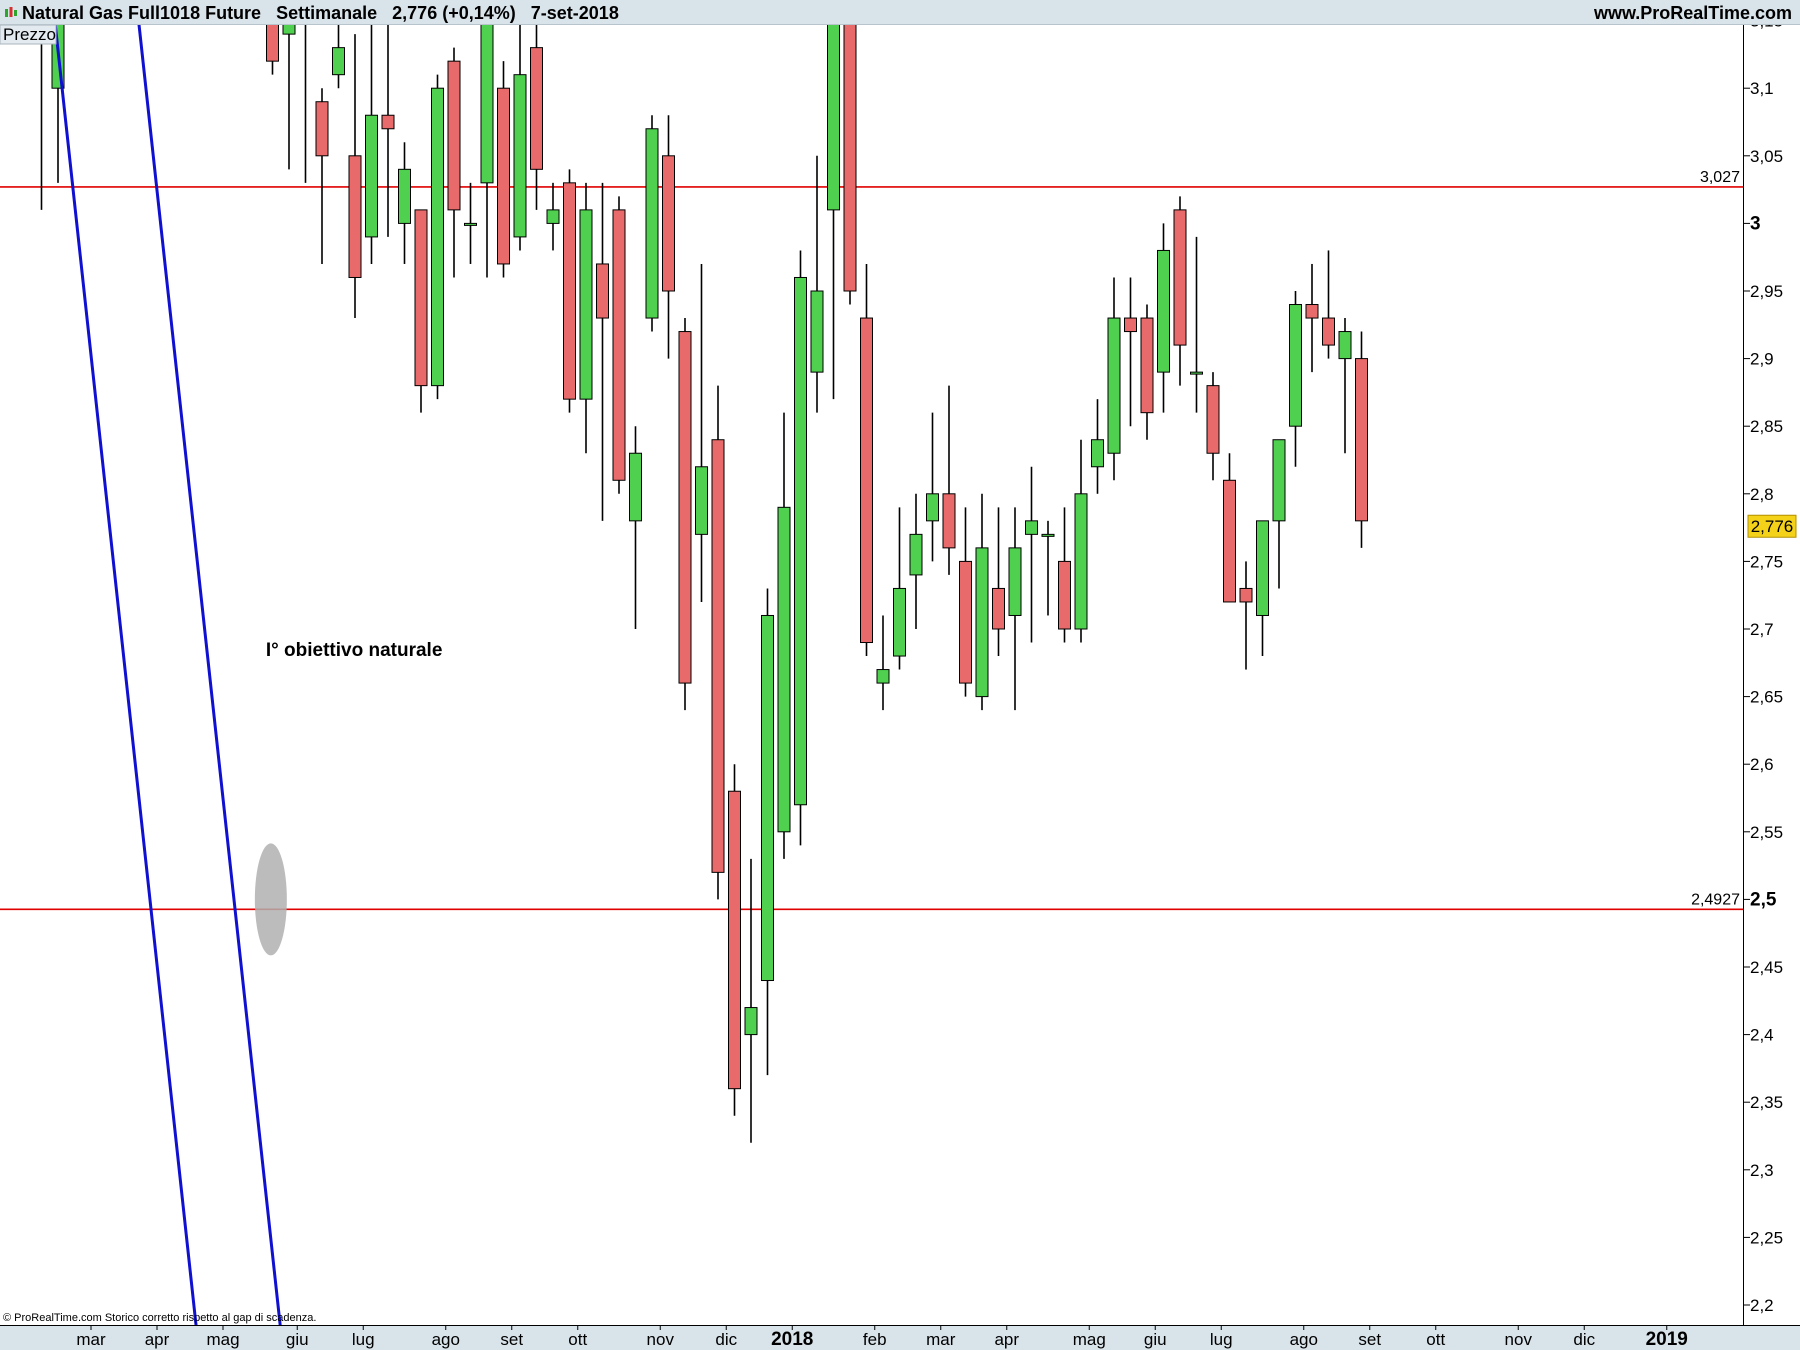 This screenshot has width=1800, height=1350. I want to click on y-tick-label: 3,05, so click(1766, 156).